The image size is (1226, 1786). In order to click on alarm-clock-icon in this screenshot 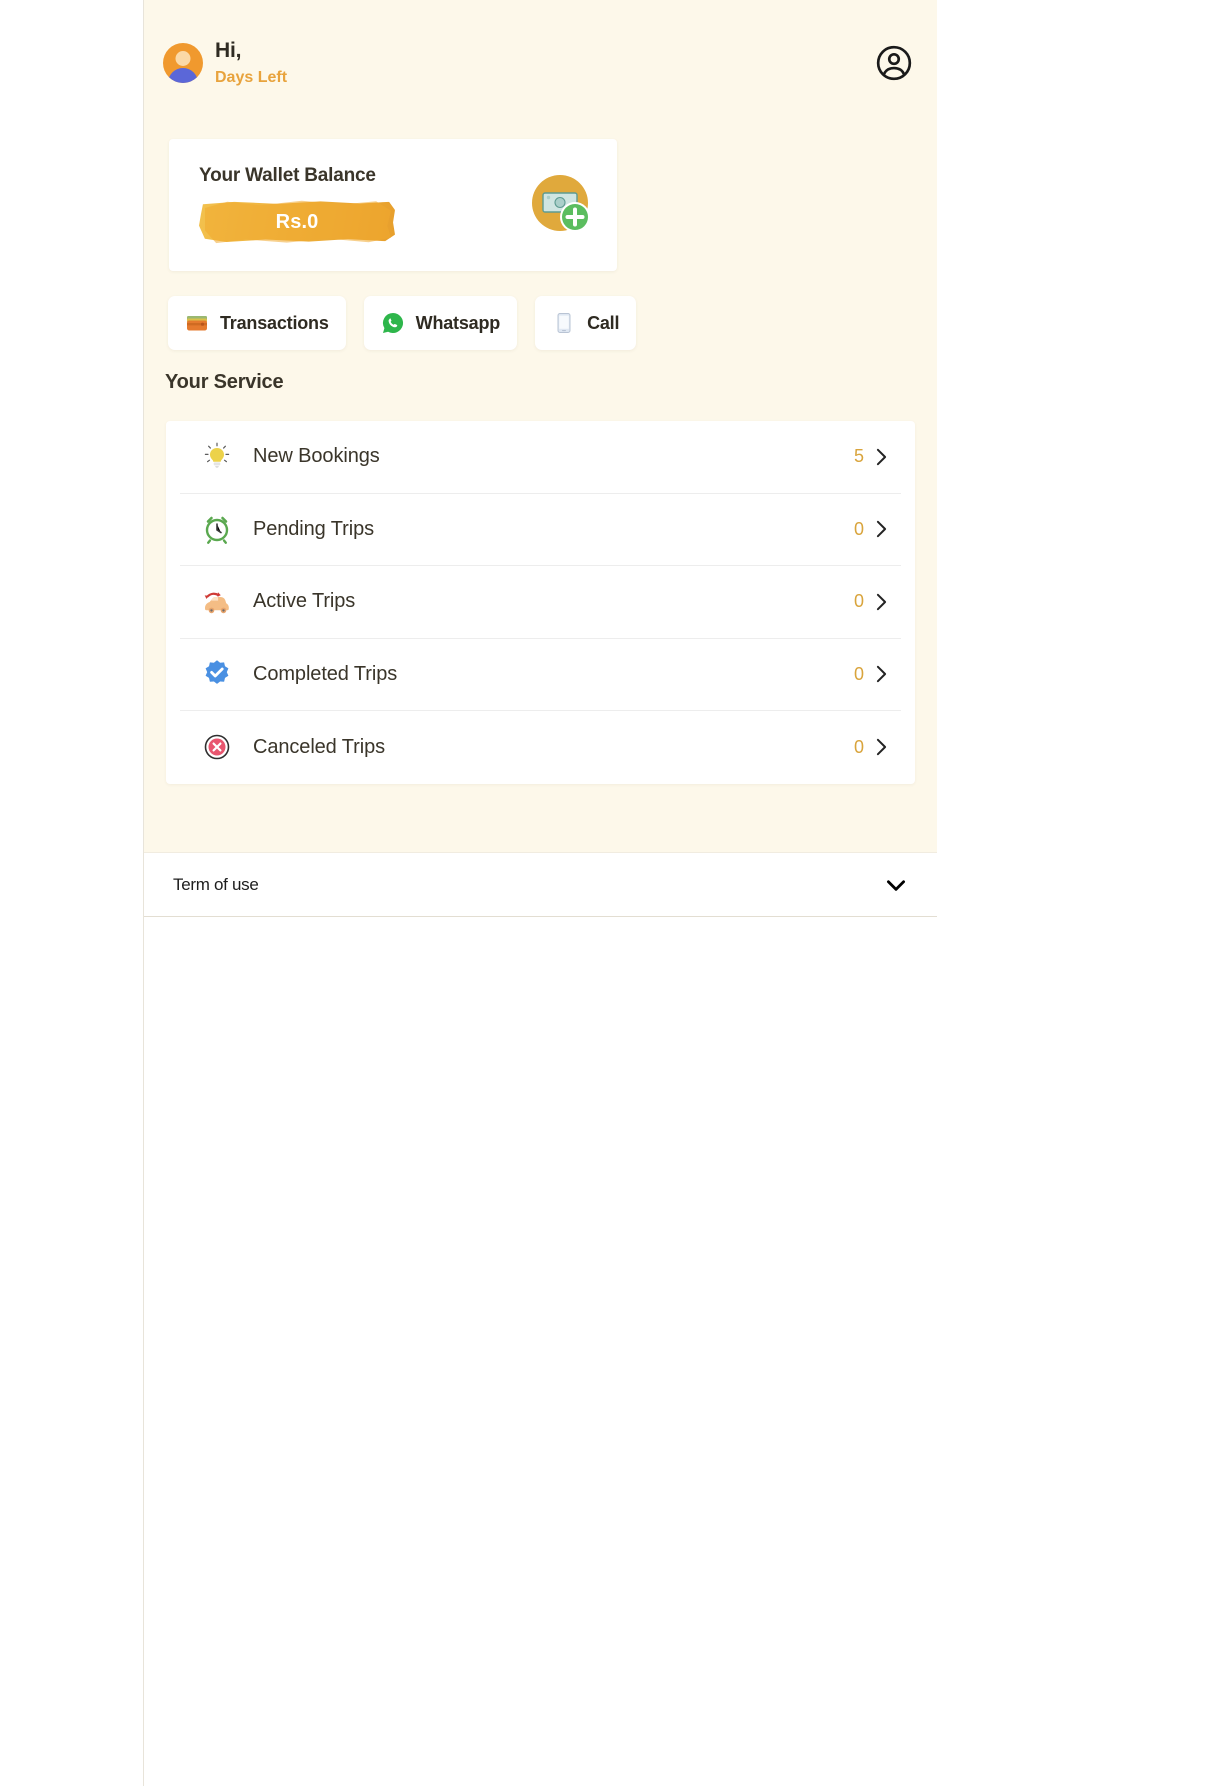, I will do `click(217, 529)`.